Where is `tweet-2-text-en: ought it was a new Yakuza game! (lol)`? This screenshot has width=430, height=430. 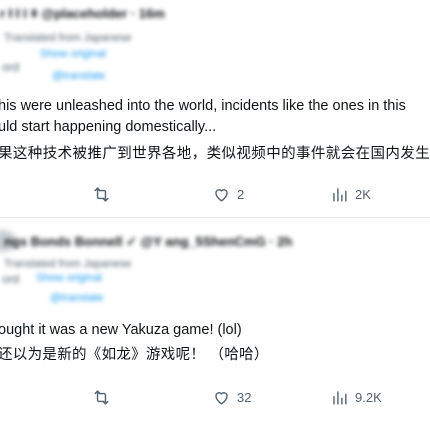 tweet-2-text-en: ought it was a new Yakuza game! (lol) is located at coordinates (121, 330).